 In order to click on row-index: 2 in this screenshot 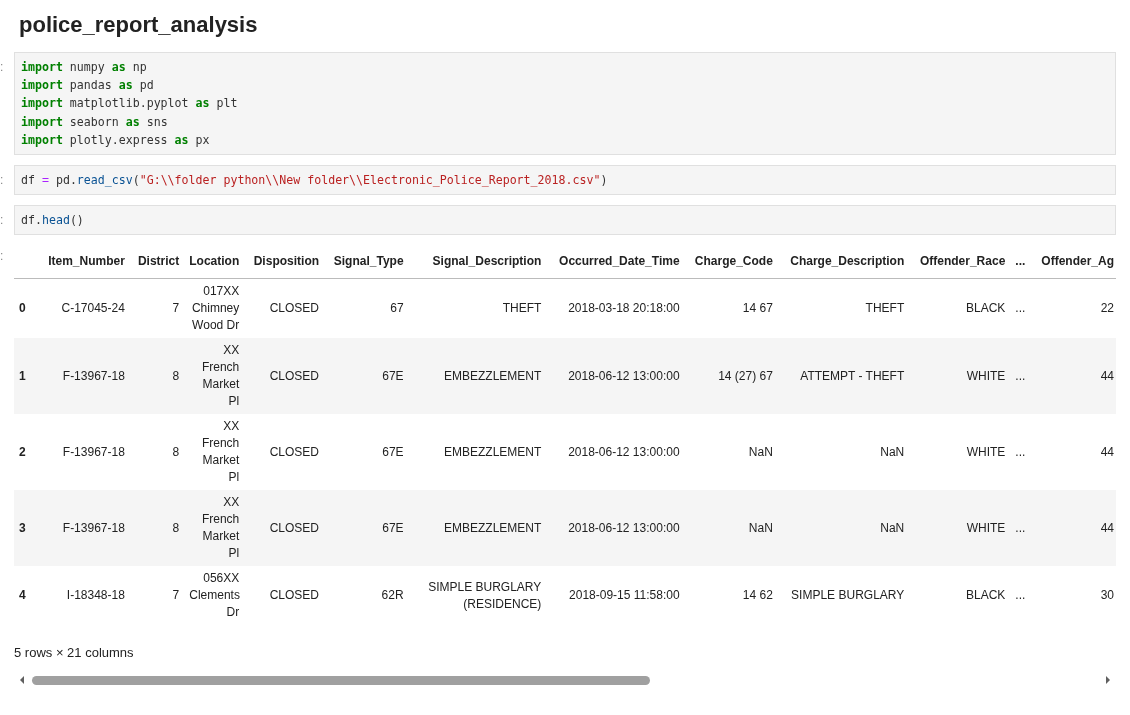, I will do `click(26, 452)`.